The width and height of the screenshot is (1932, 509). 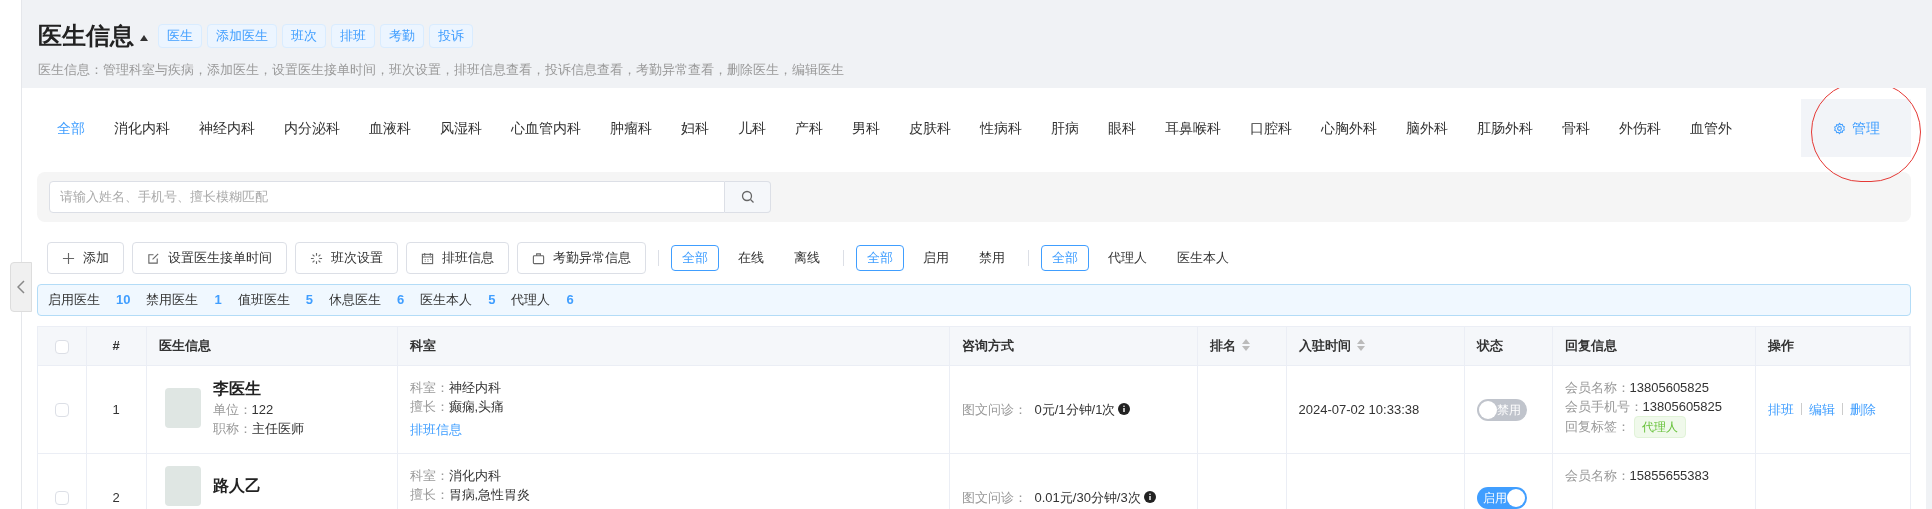 What do you see at coordinates (1603, 406) in the screenshot?
I see `reply-info-label: 会员手机号：` at bounding box center [1603, 406].